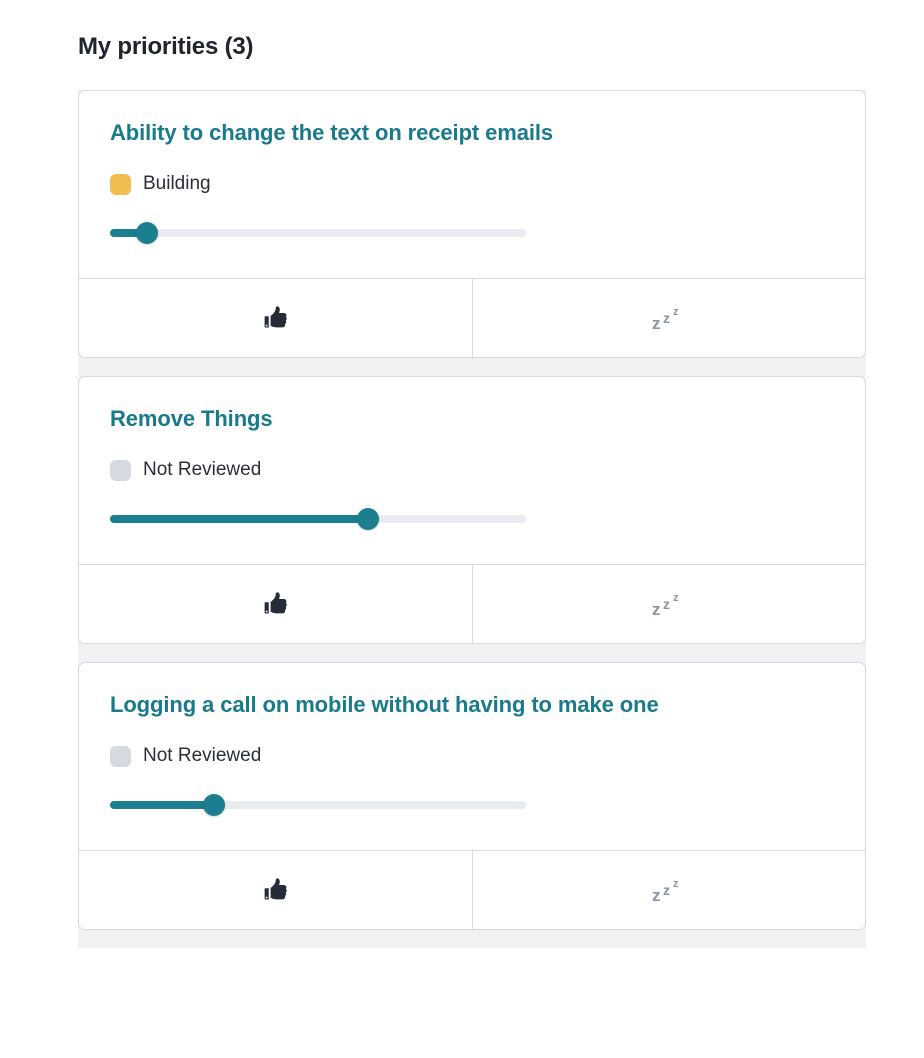 This screenshot has height=1058, width=924. I want to click on slider-track, so click(318, 233).